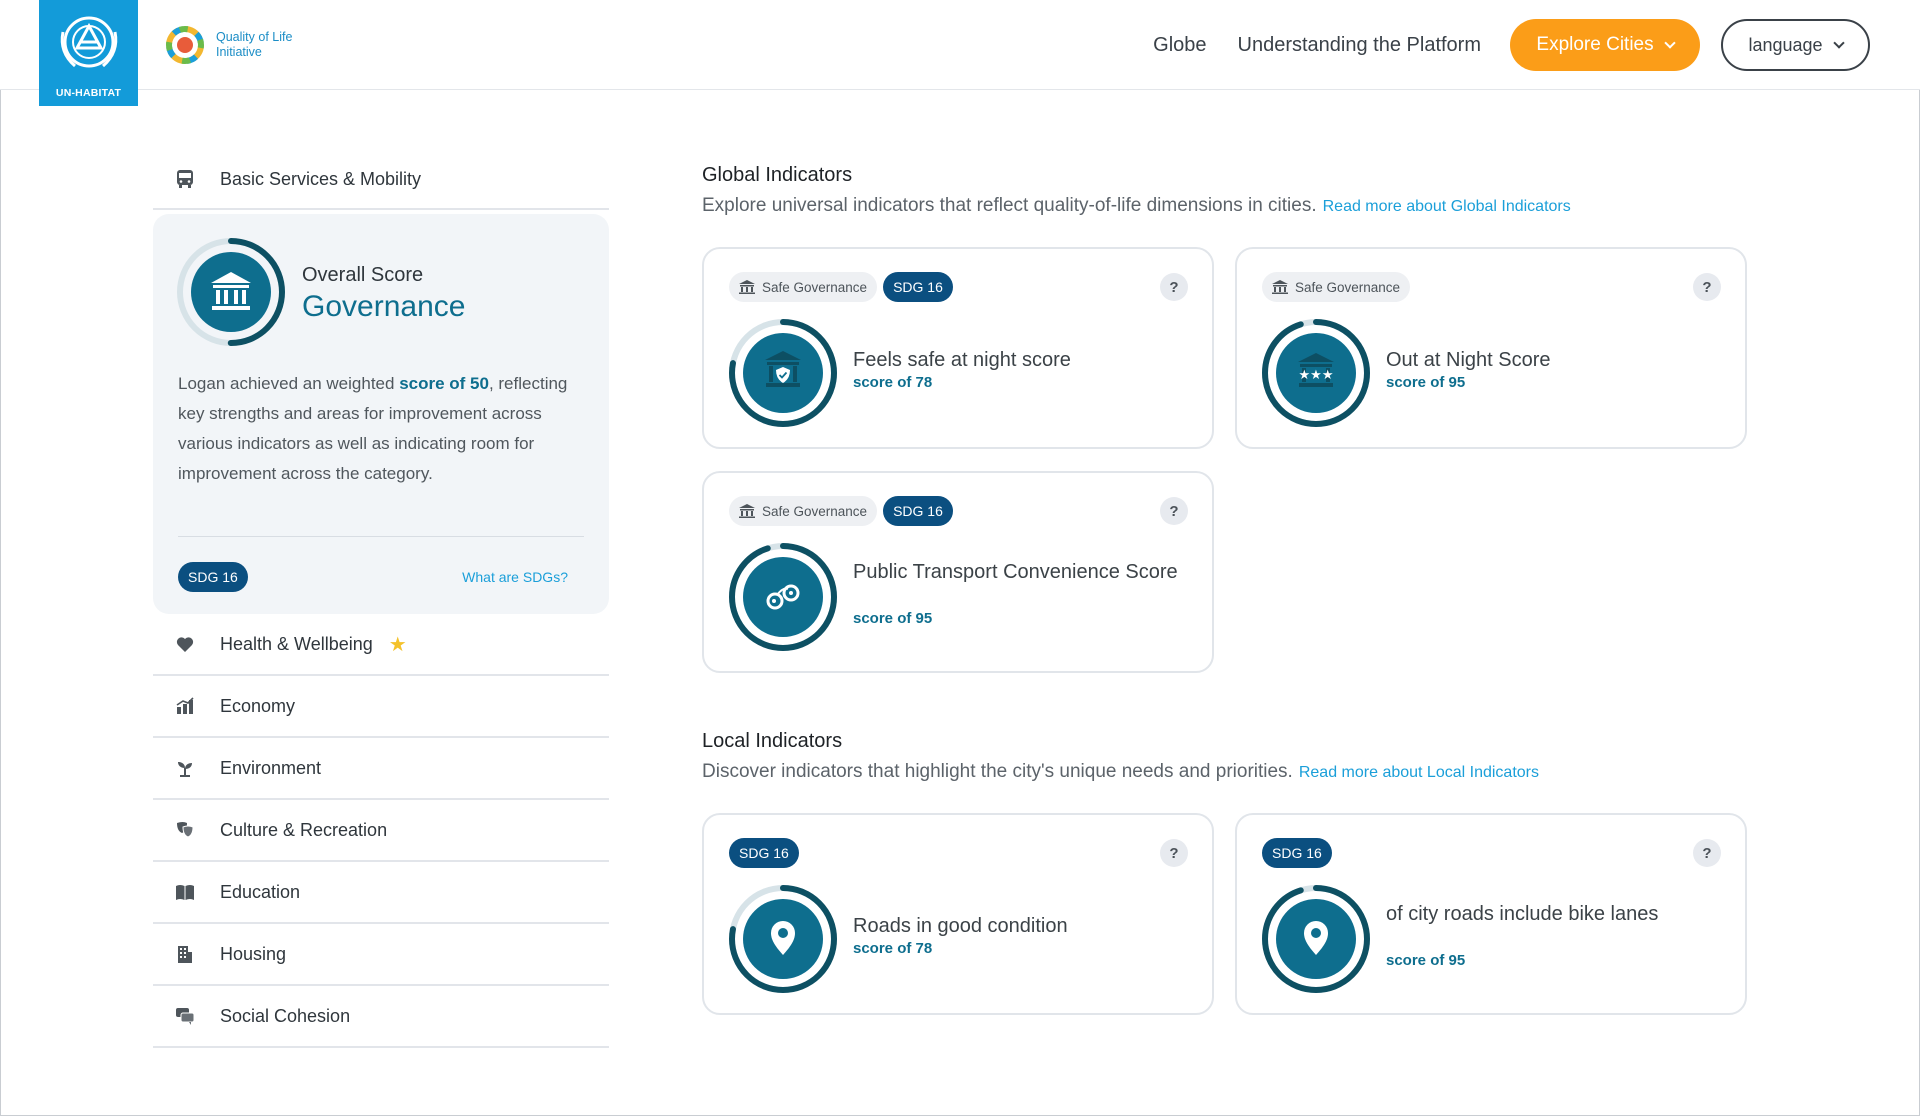  What do you see at coordinates (363, 275) in the screenshot?
I see `overall-score-label: Overall Score` at bounding box center [363, 275].